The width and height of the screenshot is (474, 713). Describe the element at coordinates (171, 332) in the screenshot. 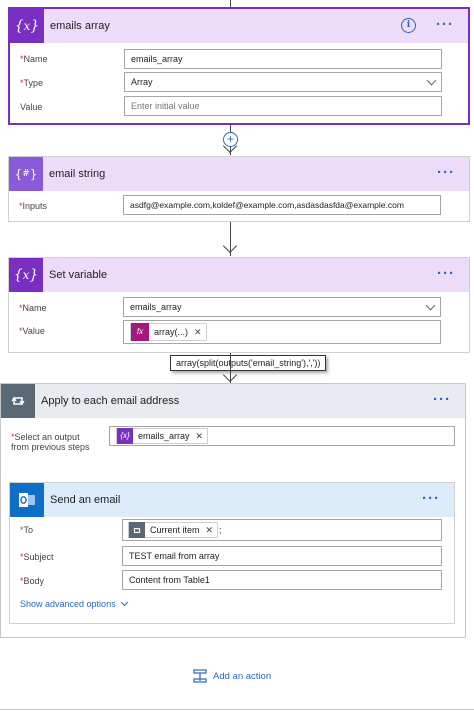

I see `token-label: array(...)` at that location.